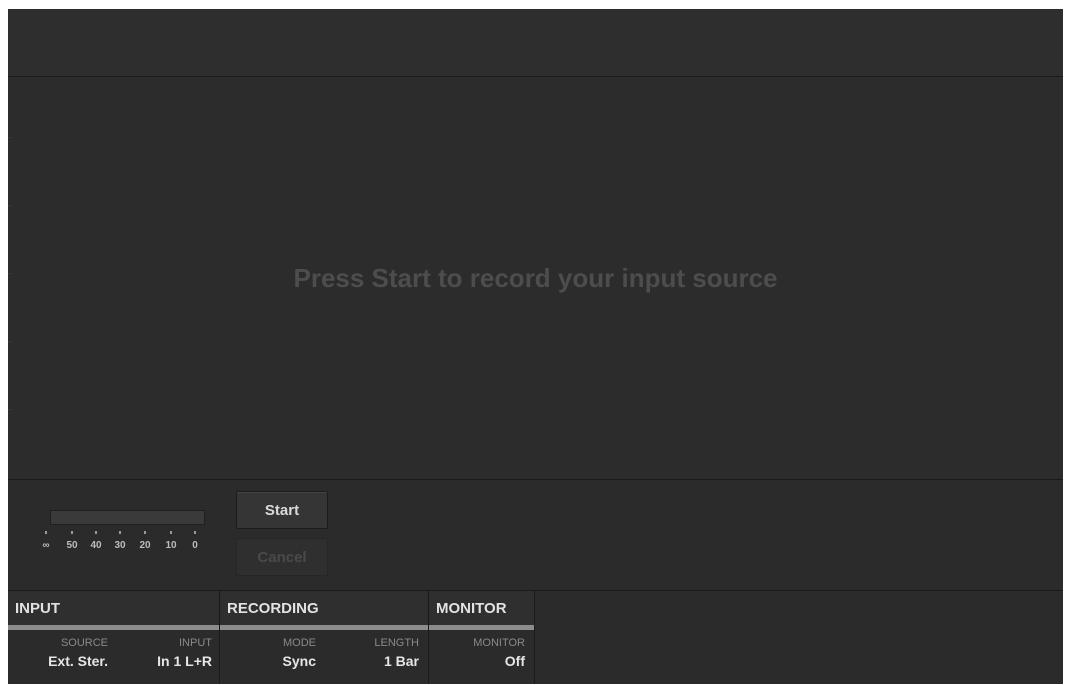  Describe the element at coordinates (471, 608) in the screenshot. I see `monitor-section-title: MONITOR` at that location.